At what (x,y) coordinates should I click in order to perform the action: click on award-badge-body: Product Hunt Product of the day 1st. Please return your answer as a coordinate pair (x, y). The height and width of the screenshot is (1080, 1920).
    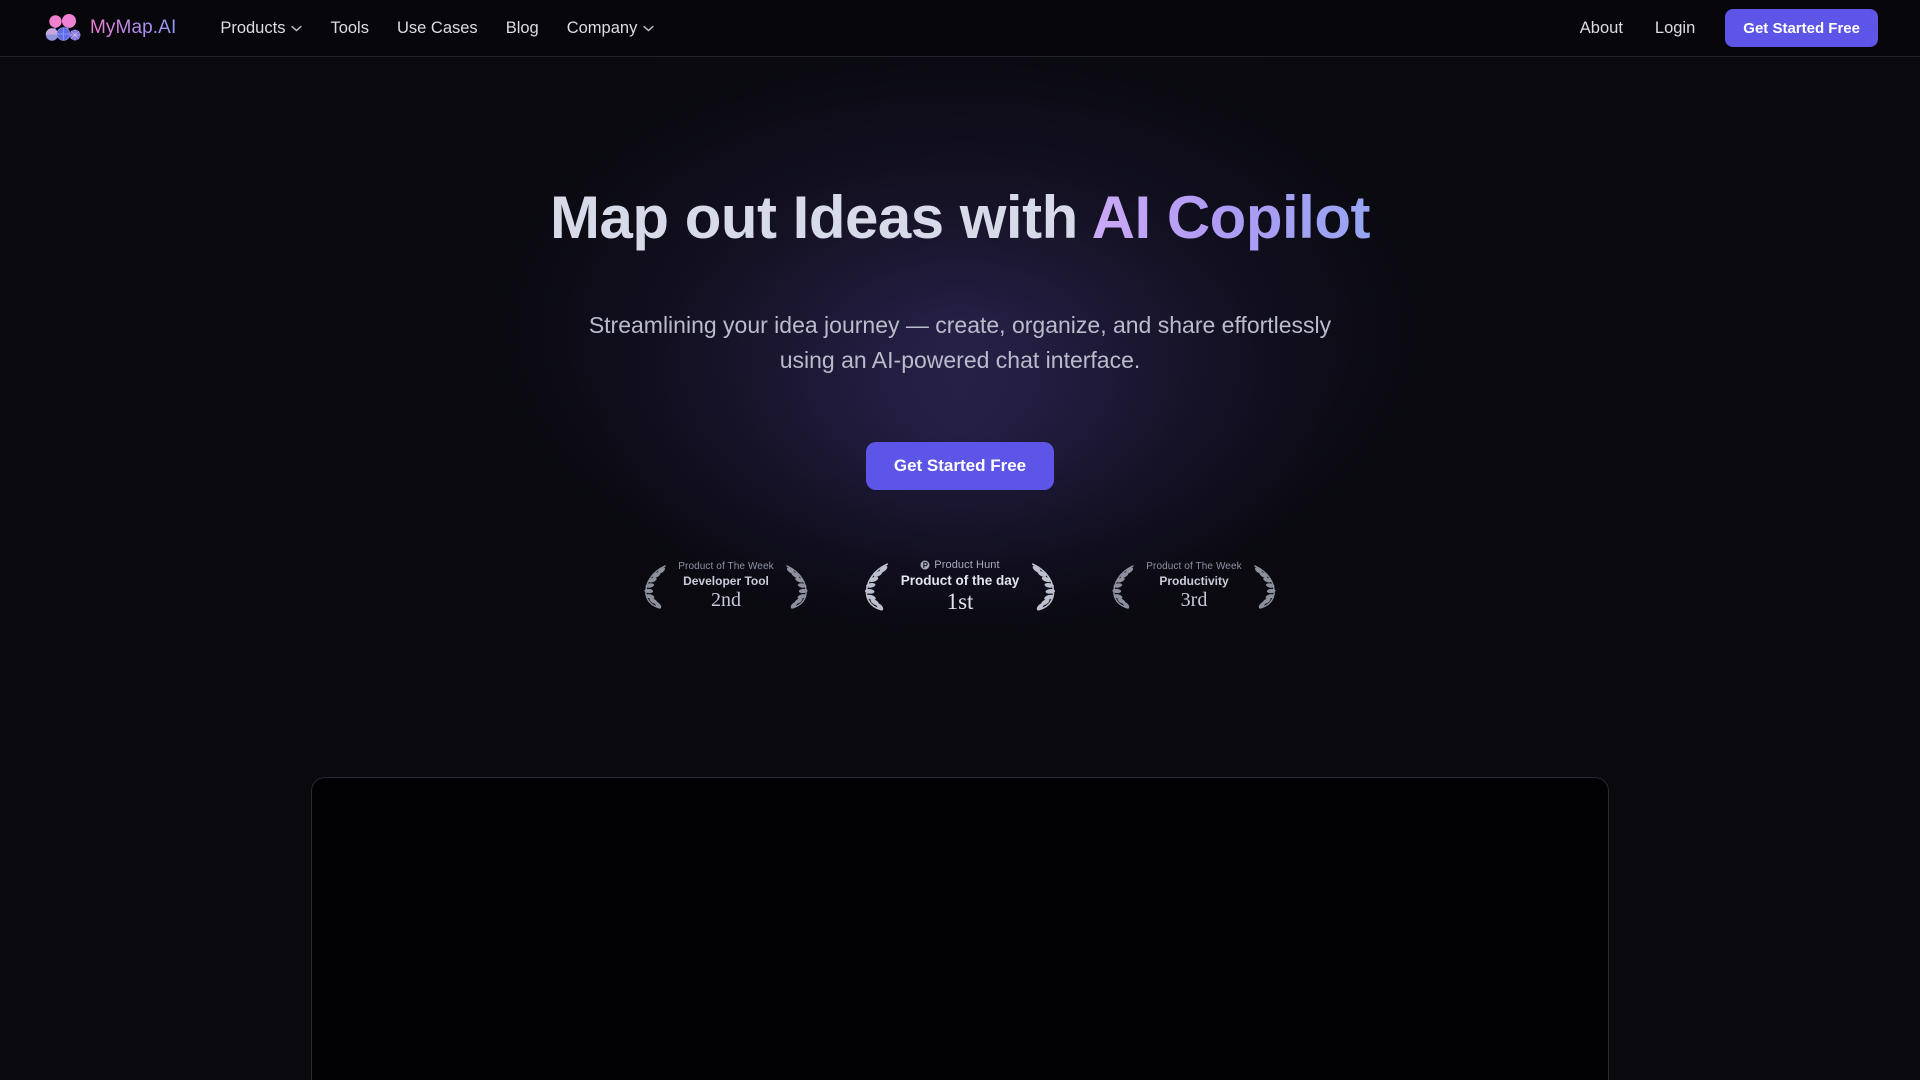
    Looking at the image, I should click on (960, 587).